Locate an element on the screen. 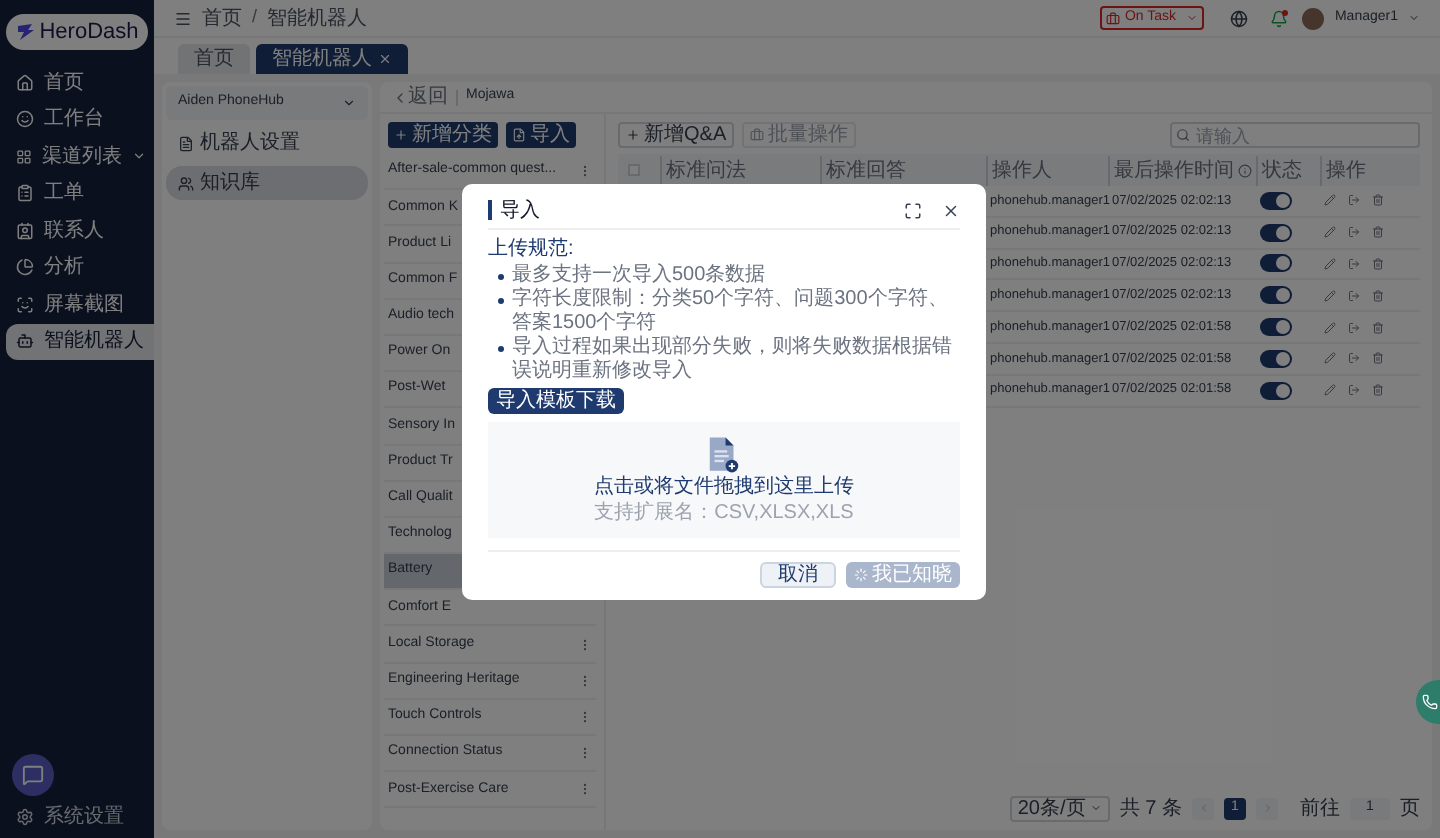 Image resolution: width=1440 pixels, height=838 pixels. breadcrumb-item: 智能机器人 is located at coordinates (317, 19).